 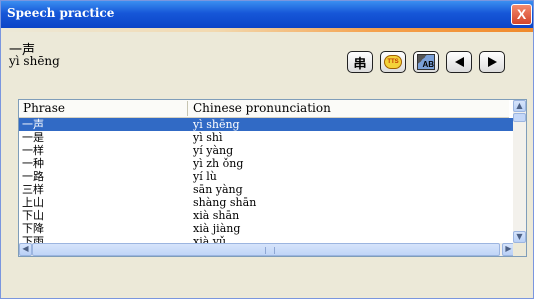 I want to click on pronunciation-cell: xià shān, so click(x=216, y=215).